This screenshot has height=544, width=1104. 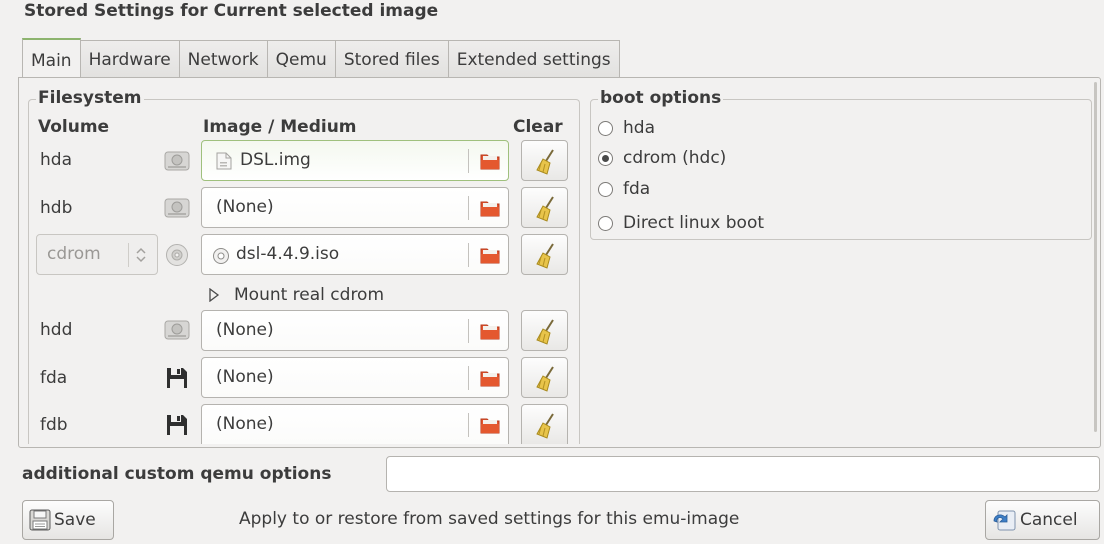 I want to click on fdb-image-field: (None), so click(x=355, y=424).